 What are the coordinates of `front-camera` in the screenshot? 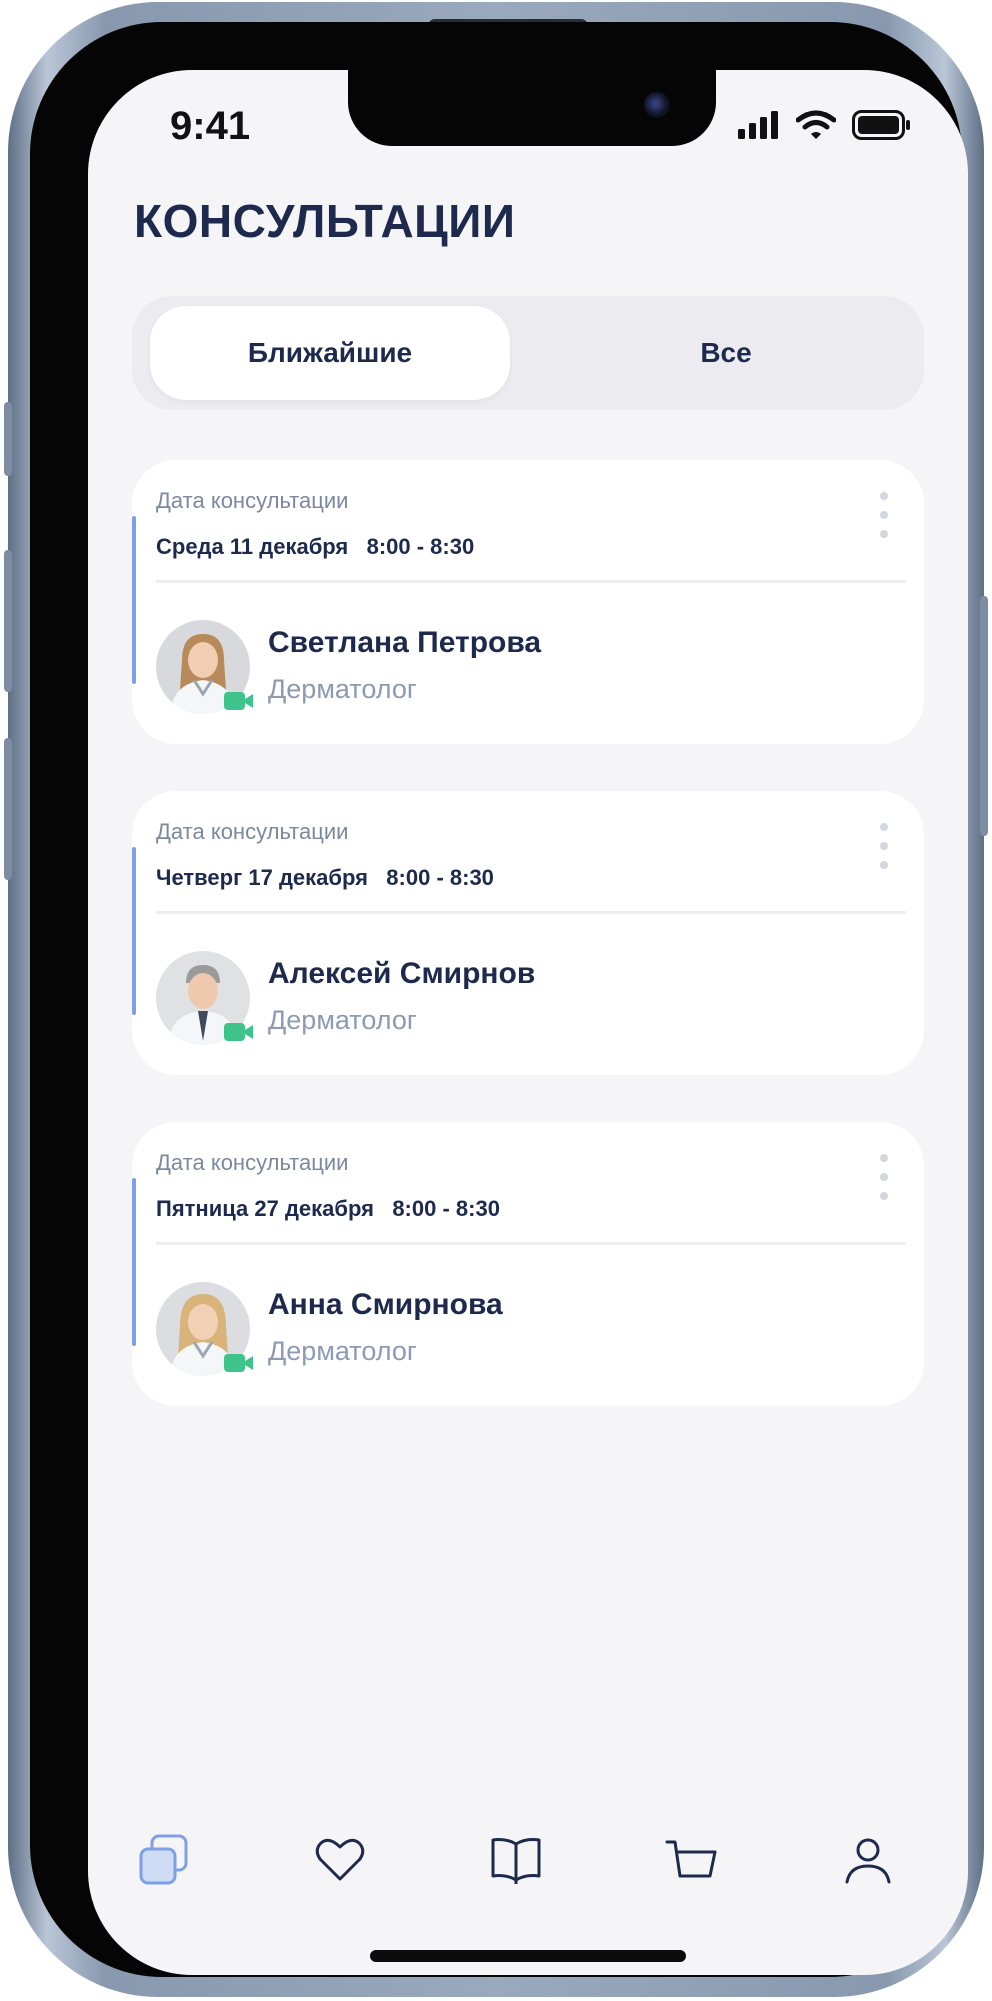 It's located at (657, 105).